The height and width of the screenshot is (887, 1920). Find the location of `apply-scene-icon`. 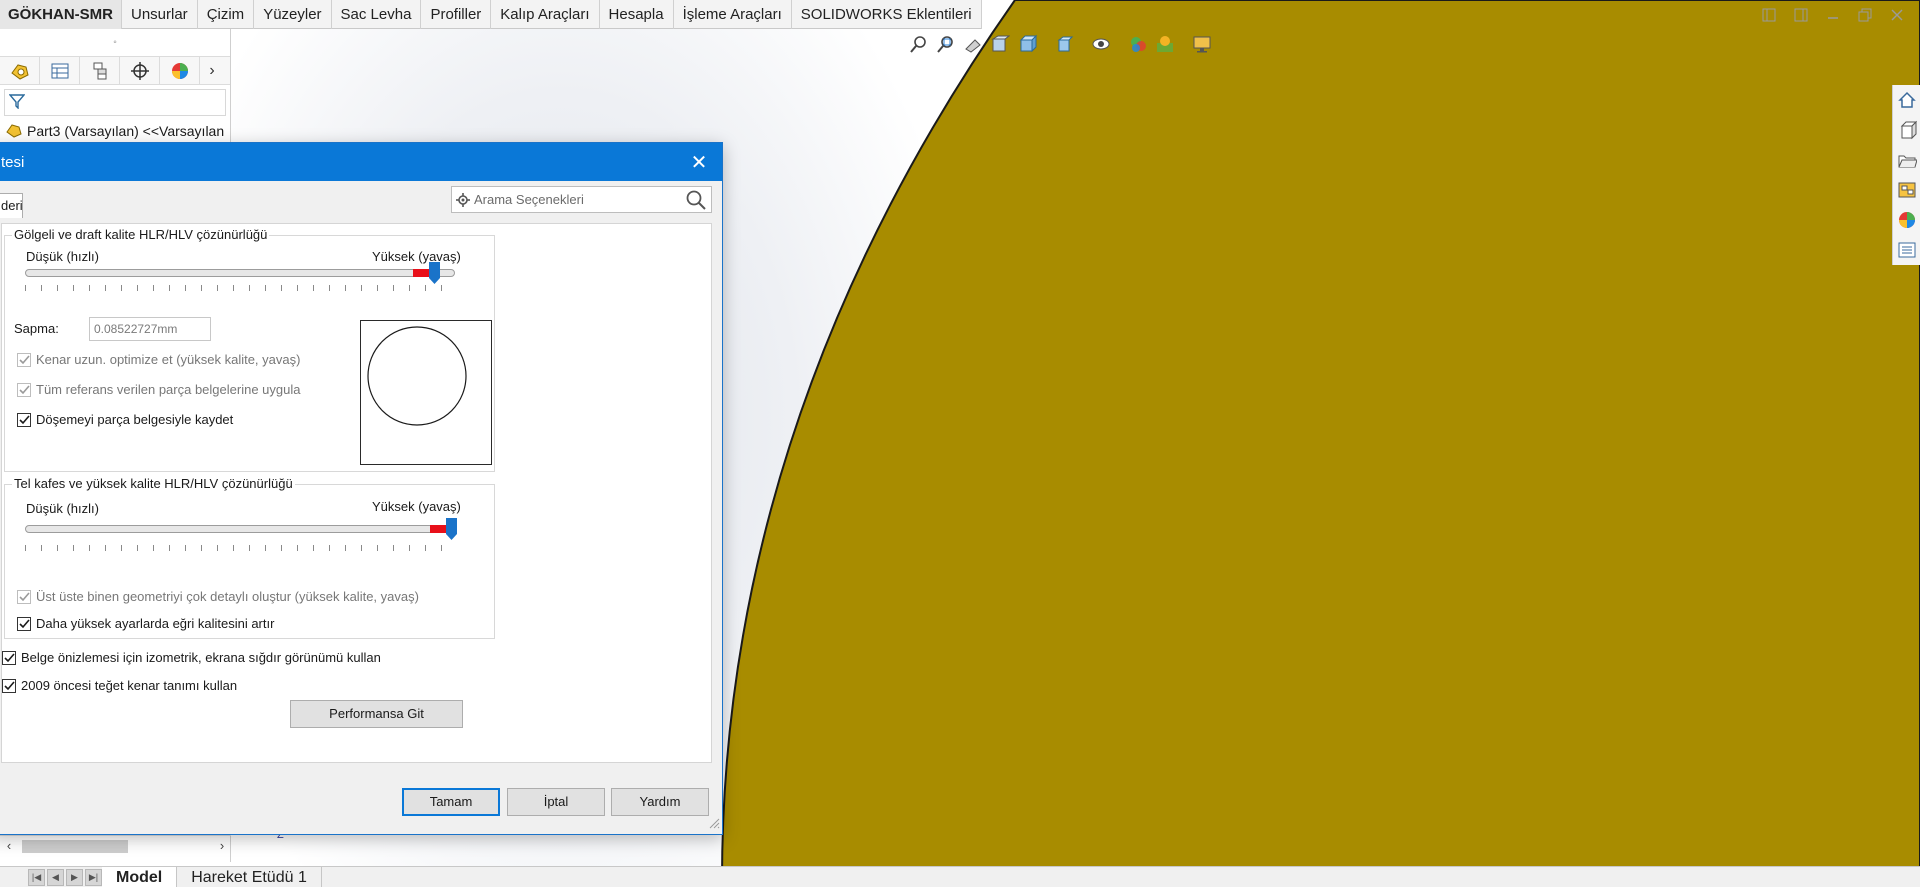

apply-scene-icon is located at coordinates (1165, 44).